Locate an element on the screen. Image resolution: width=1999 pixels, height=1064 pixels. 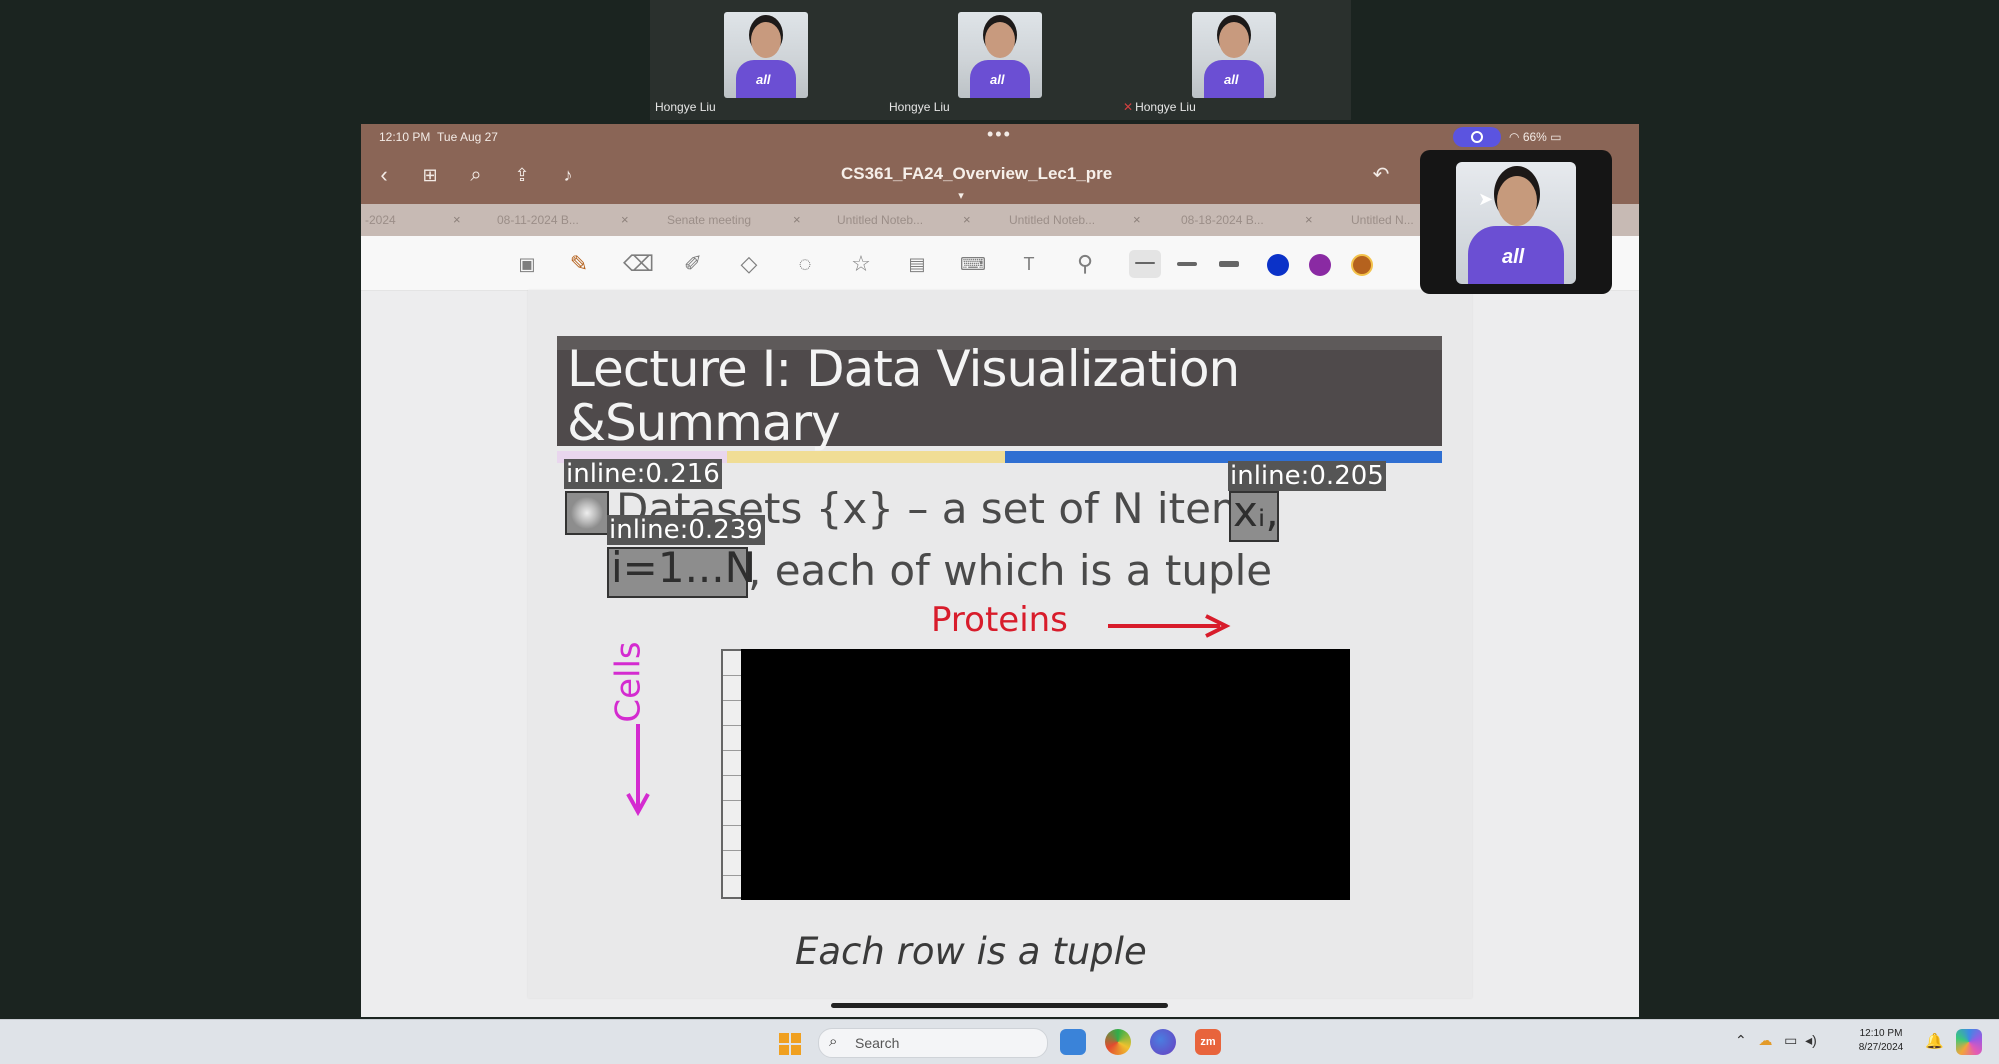
grid-view-icon: ⊞ is located at coordinates (430, 175).